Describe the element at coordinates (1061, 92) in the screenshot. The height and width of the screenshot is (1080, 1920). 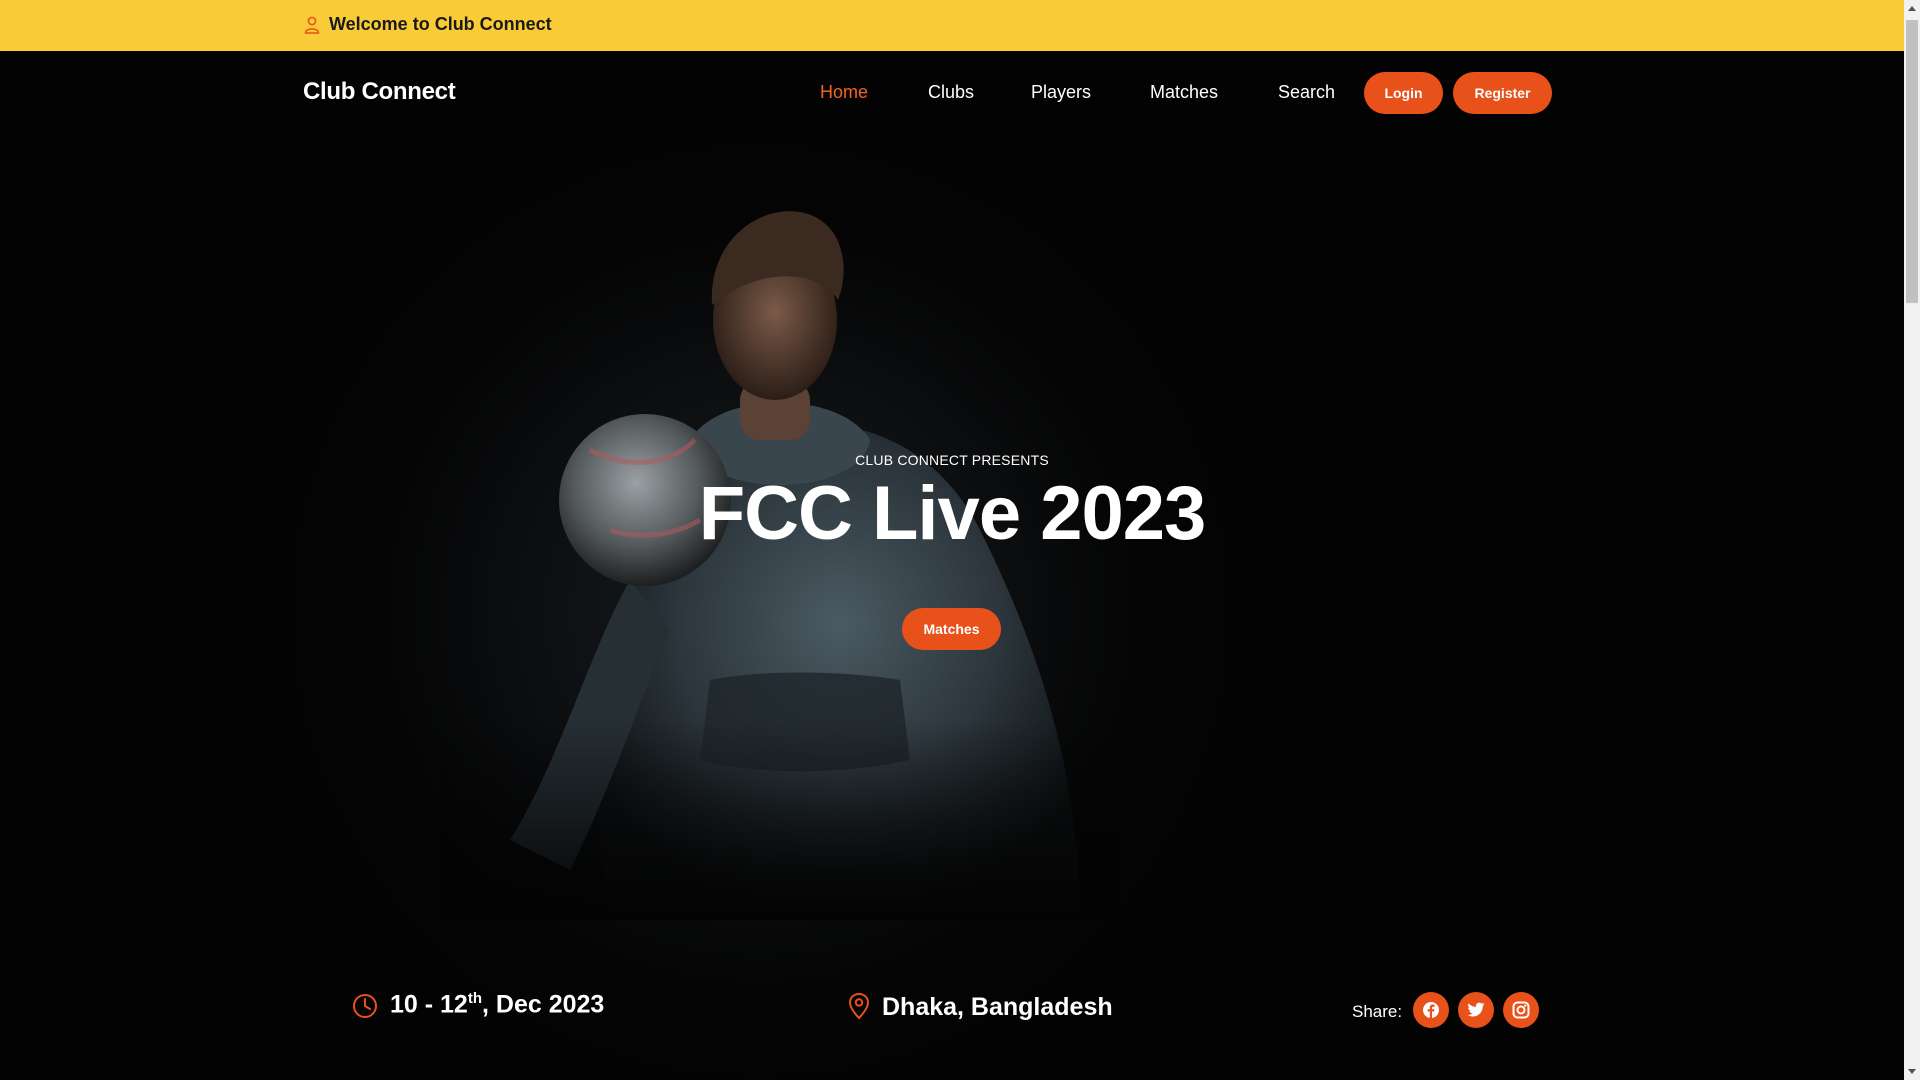
I see `nav-players: Players` at that location.